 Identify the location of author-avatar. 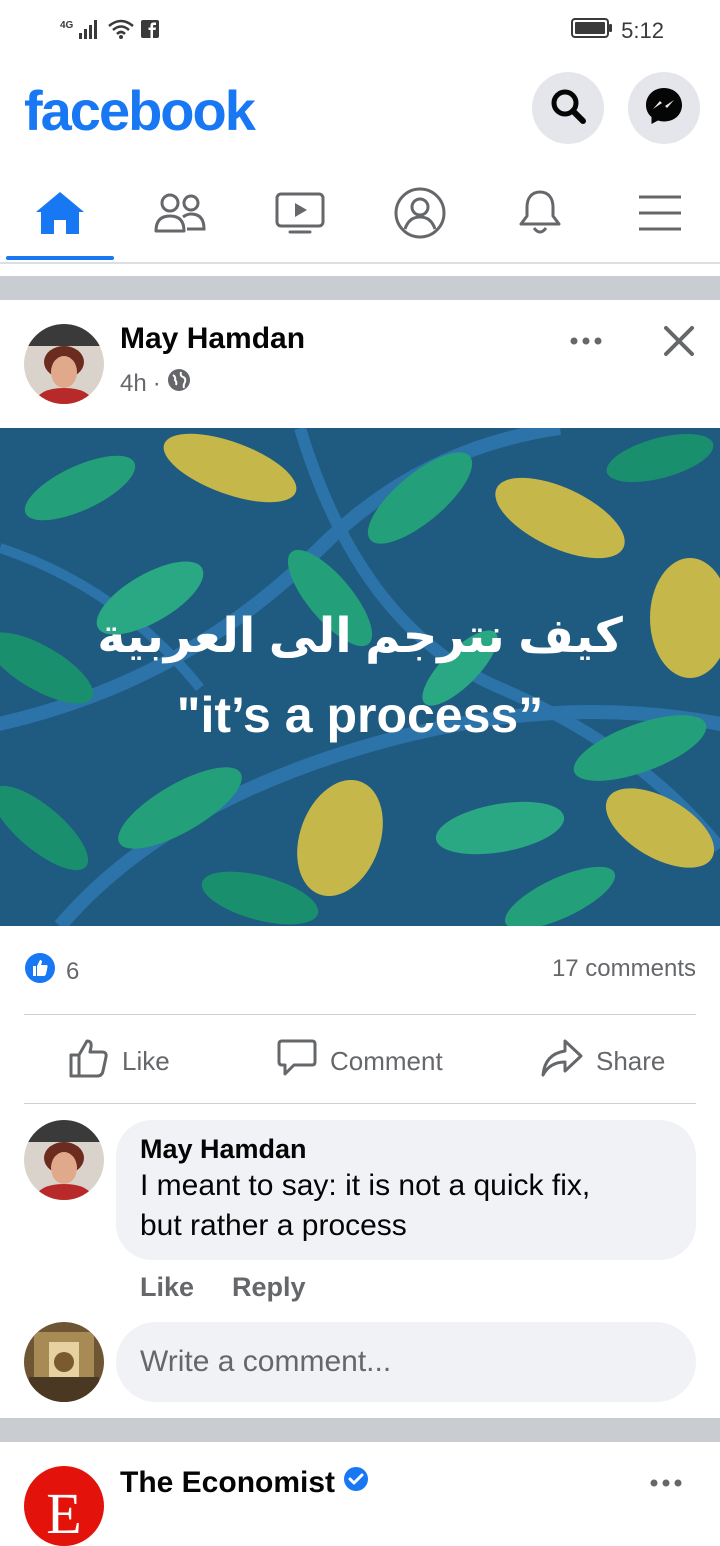
(64, 364).